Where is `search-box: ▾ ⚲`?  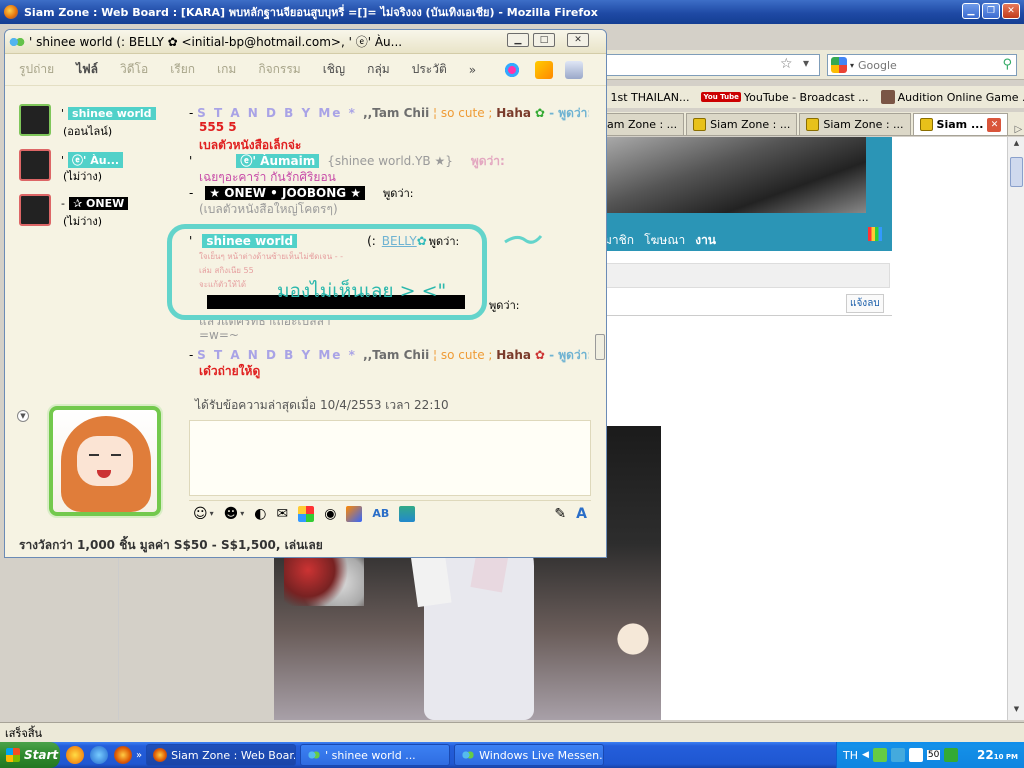 search-box: ▾ ⚲ is located at coordinates (922, 65).